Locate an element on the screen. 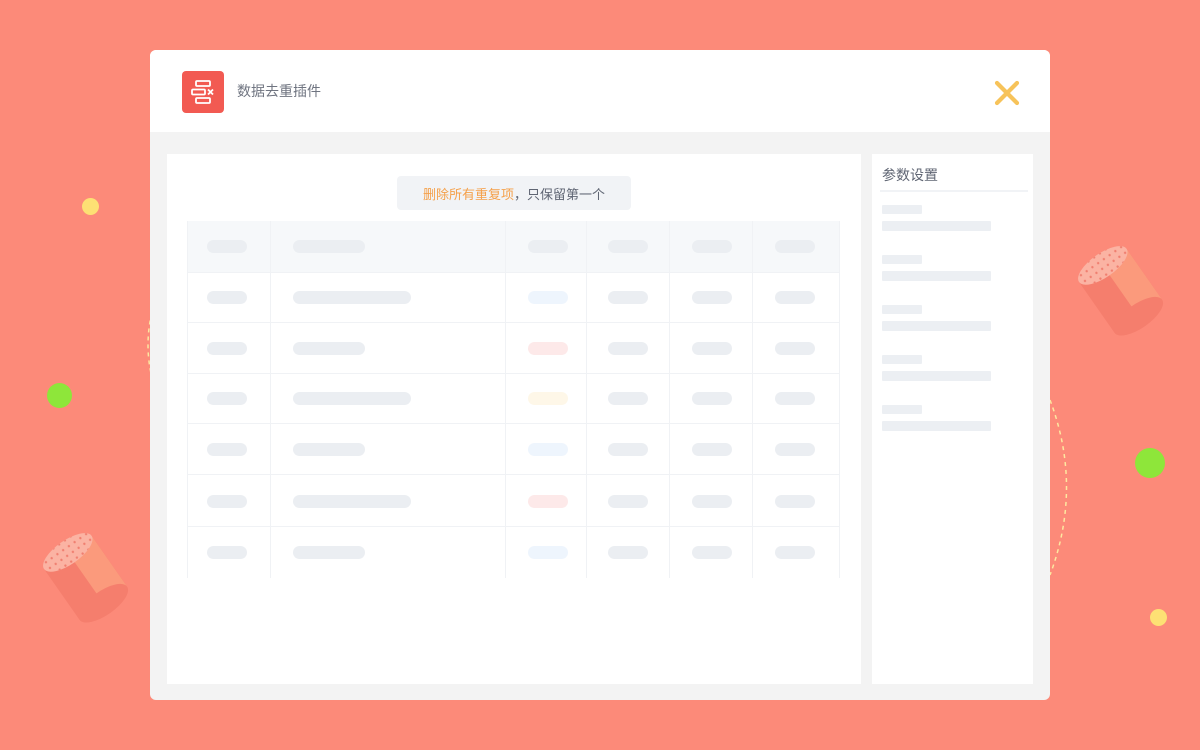 The image size is (1200, 750). settings-panel: 参数设置 is located at coordinates (952, 419).